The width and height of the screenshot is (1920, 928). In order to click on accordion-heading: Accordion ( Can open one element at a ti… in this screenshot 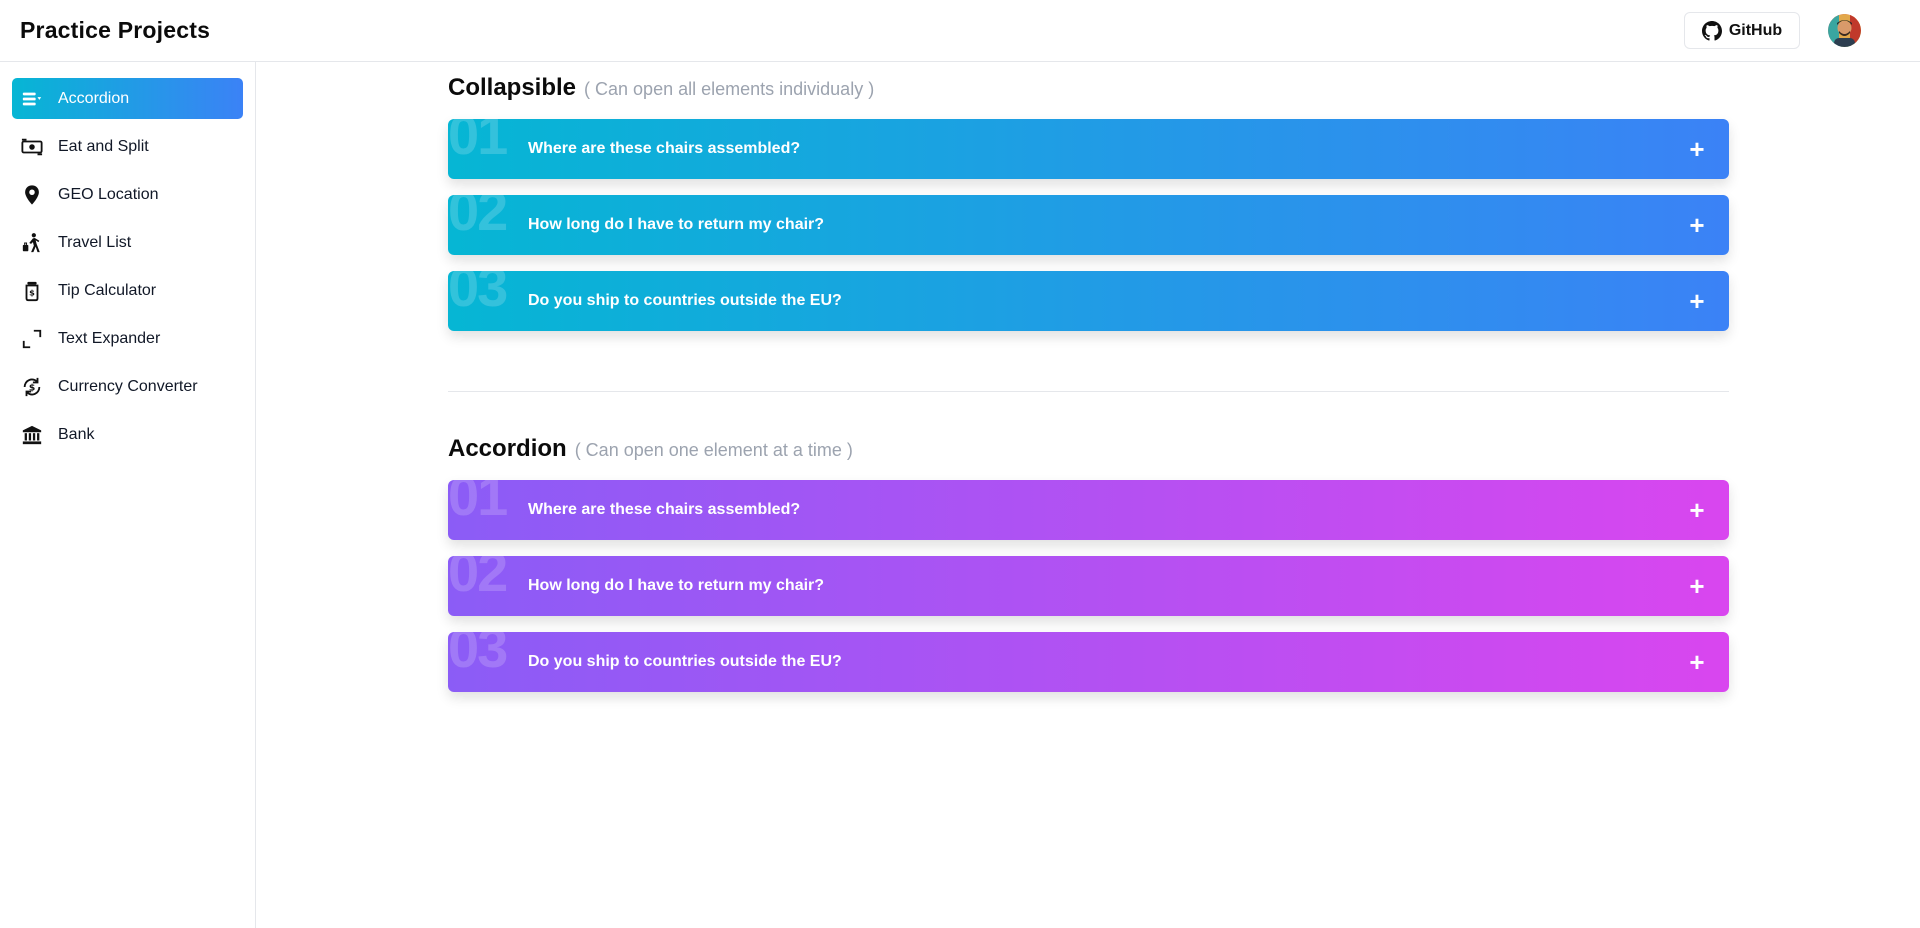, I will do `click(650, 449)`.